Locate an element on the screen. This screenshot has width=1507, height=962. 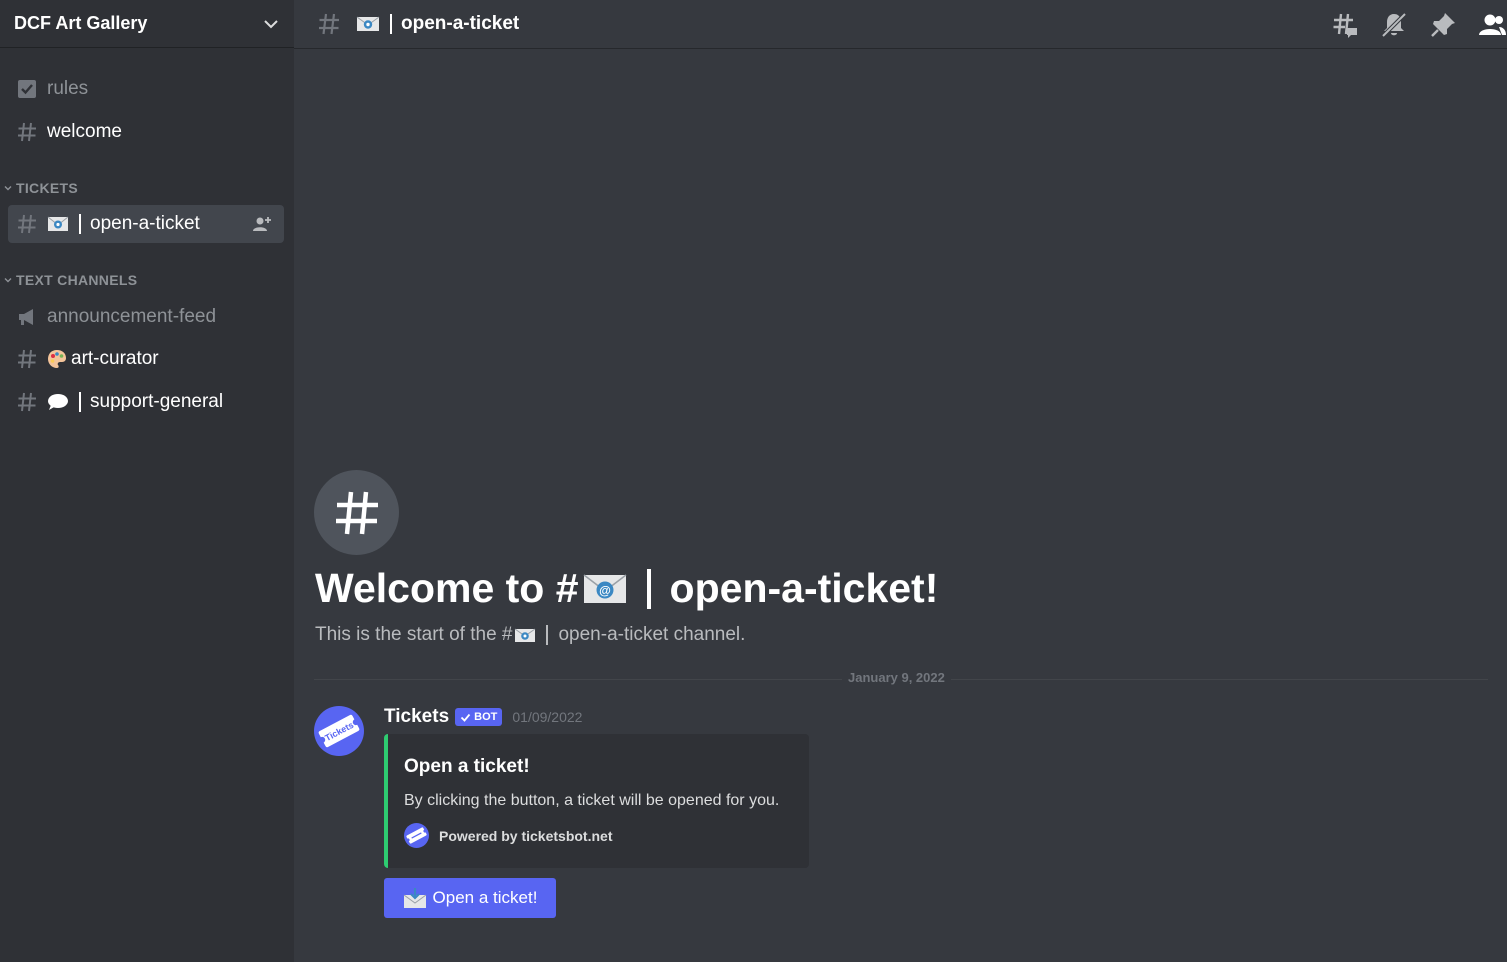
ticket-logo-icon: Tickets is located at coordinates (339, 731).